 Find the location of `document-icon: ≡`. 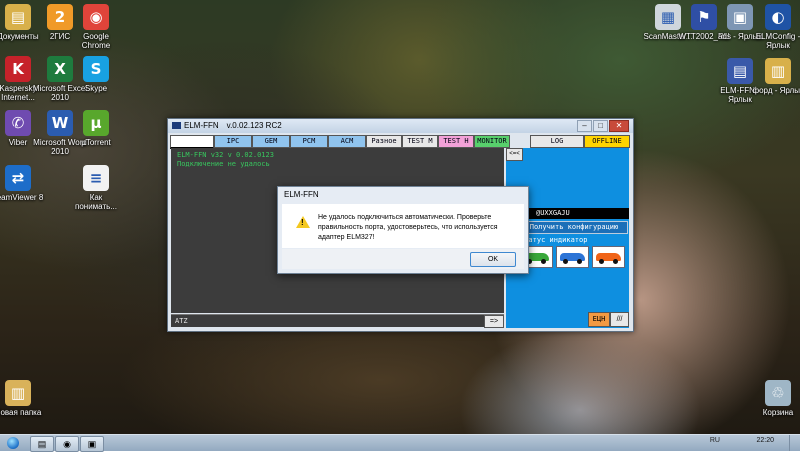

document-icon: ≡ is located at coordinates (96, 178).